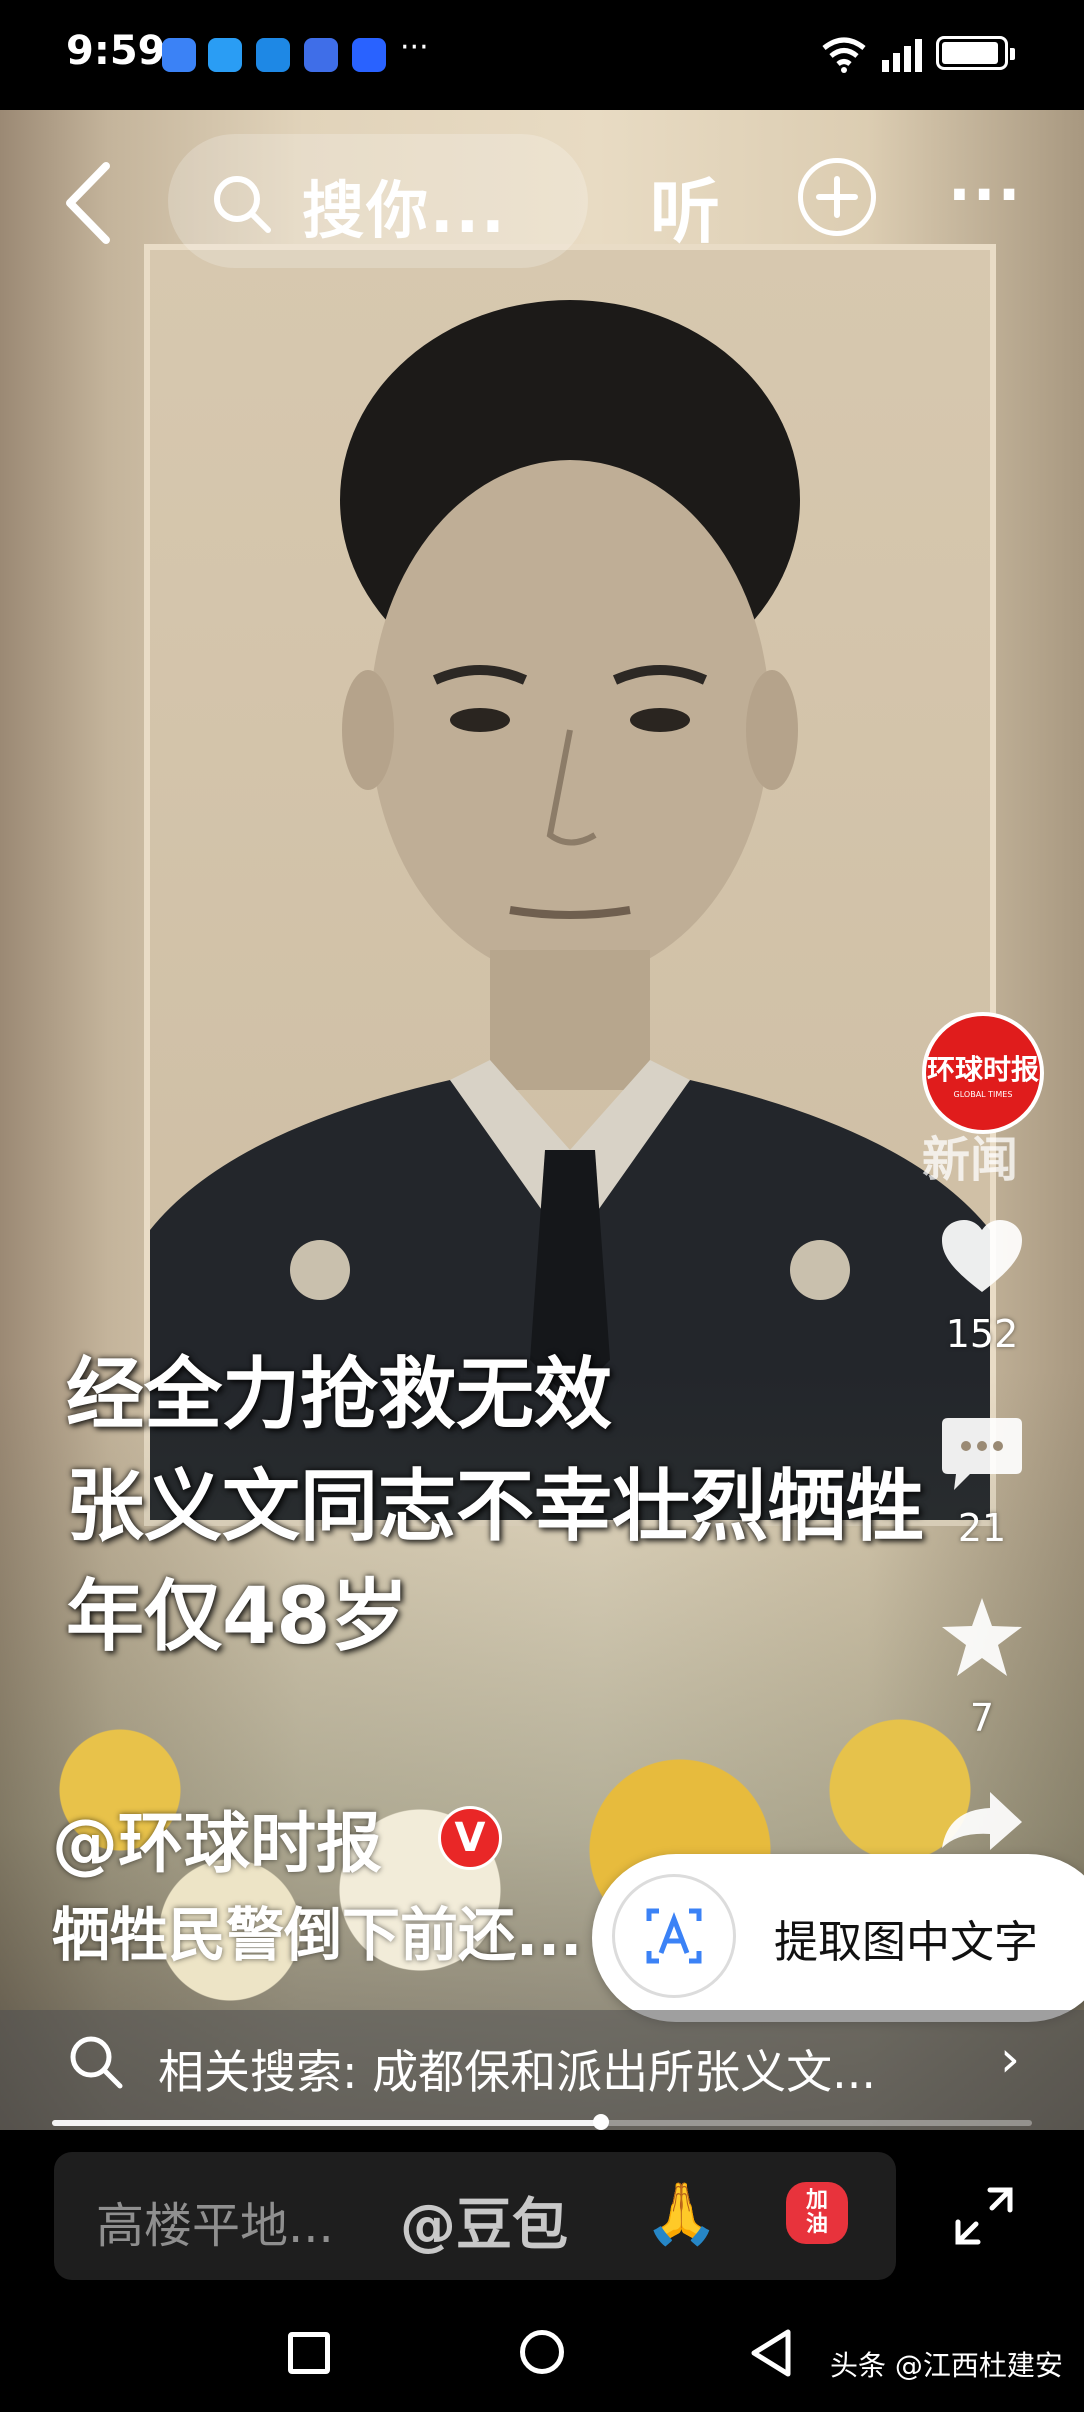  Describe the element at coordinates (982, 1718) in the screenshot. I see `favorite-count: 7` at that location.